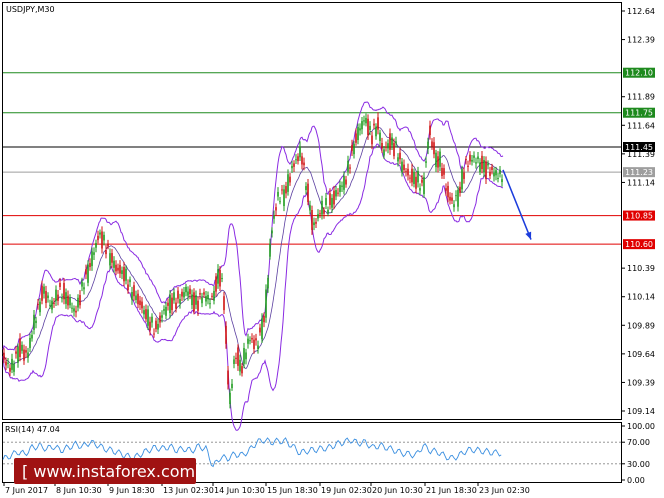 The height and width of the screenshot is (498, 664). I want to click on price-tick-label: 111.39, so click(641, 154).